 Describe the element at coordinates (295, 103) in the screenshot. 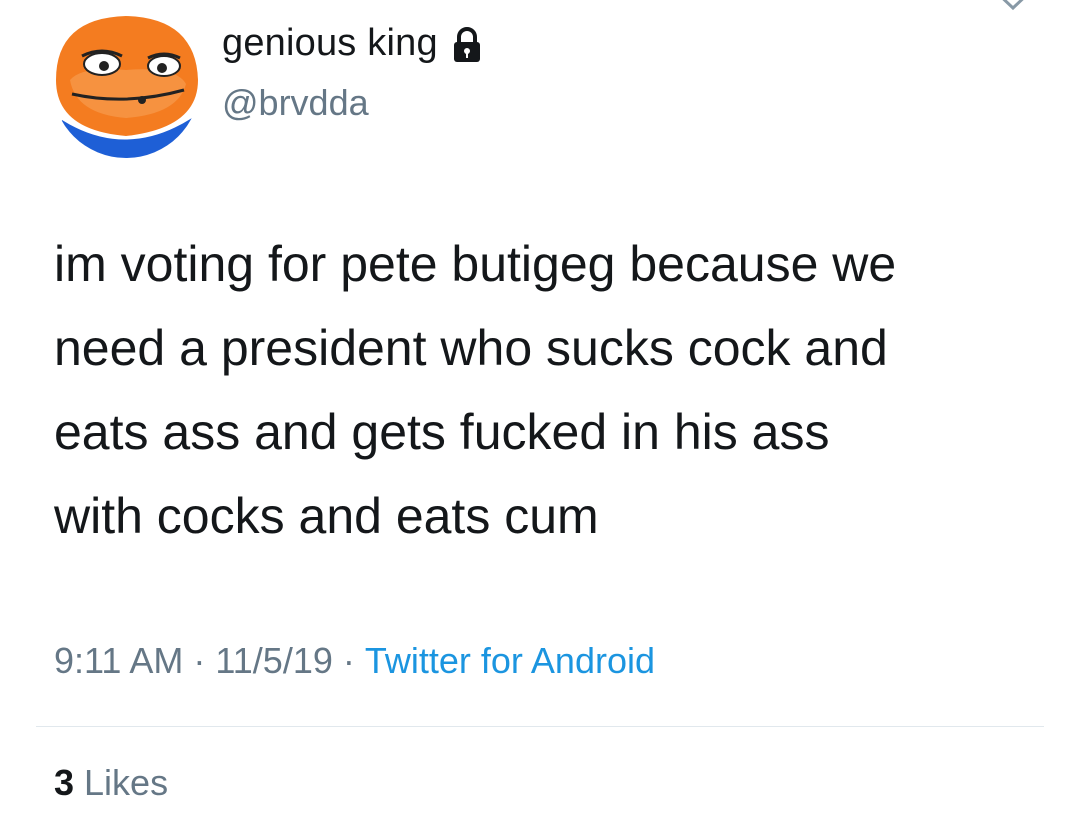

I see `user-handle: @brvdda` at that location.